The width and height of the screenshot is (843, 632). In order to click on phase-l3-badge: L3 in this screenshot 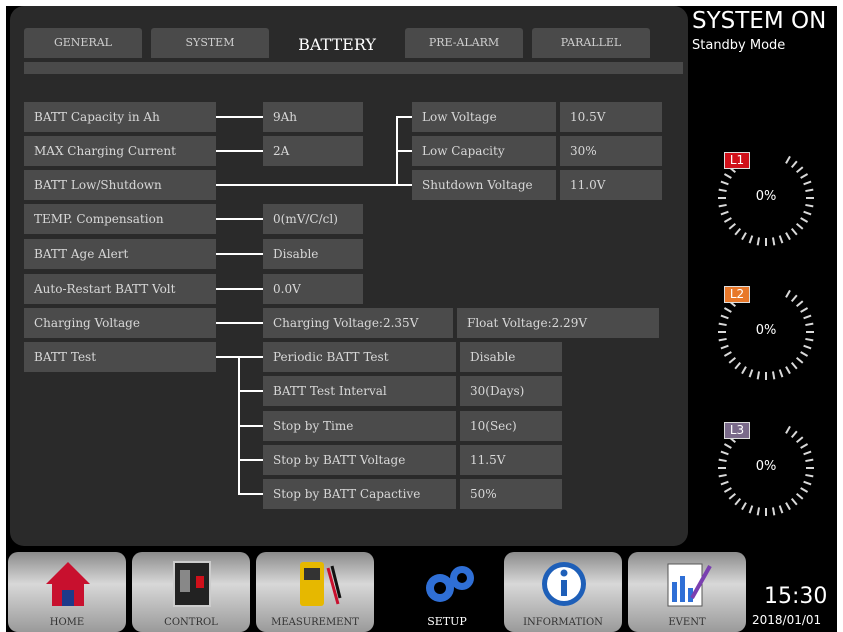, I will do `click(737, 430)`.